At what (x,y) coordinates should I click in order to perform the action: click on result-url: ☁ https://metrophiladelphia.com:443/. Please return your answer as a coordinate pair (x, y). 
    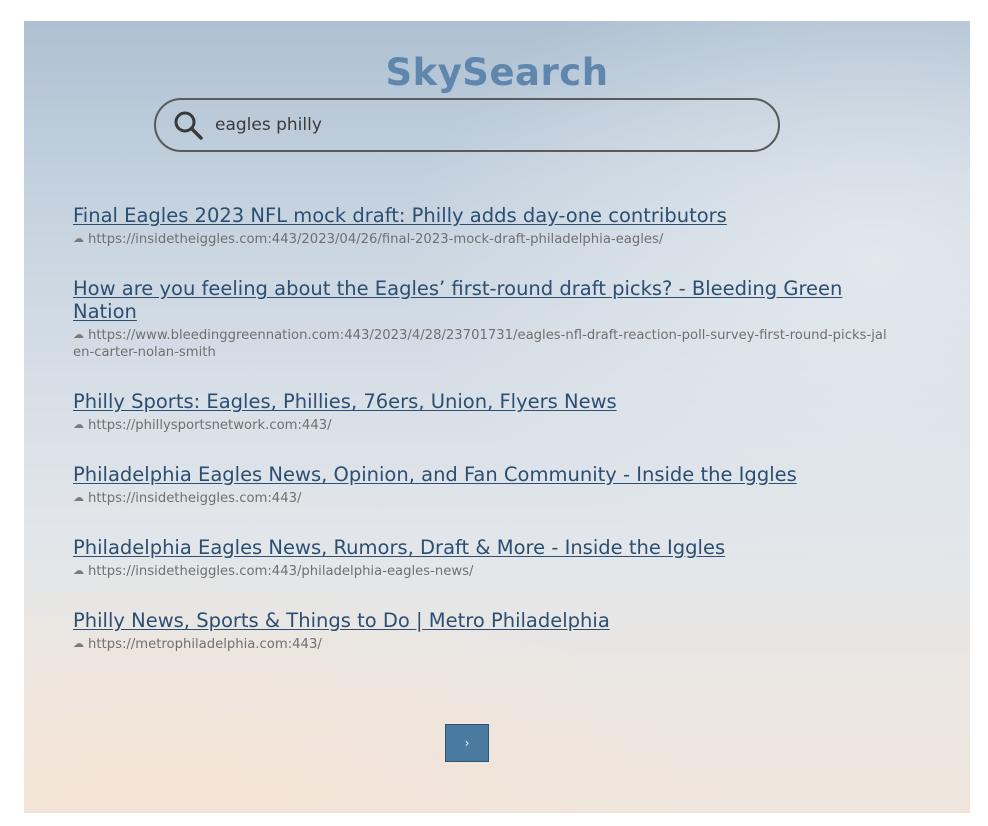
    Looking at the image, I should click on (483, 644).